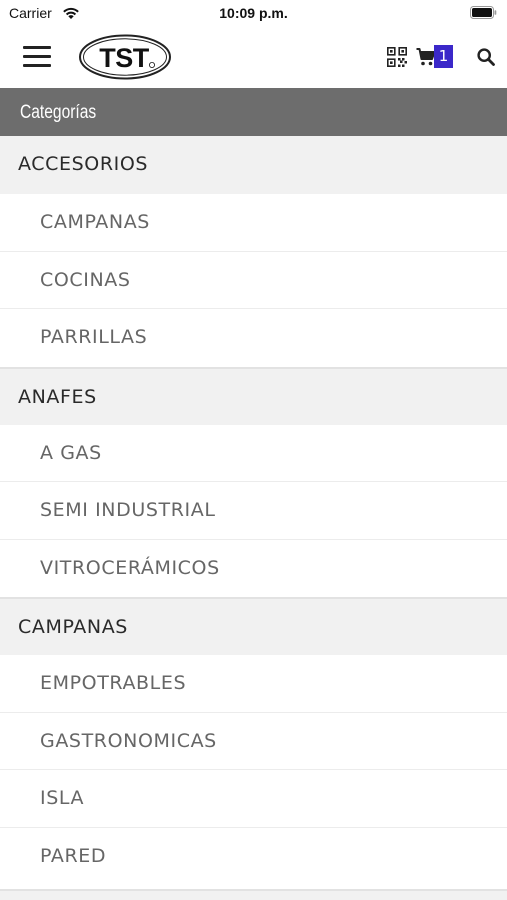 Image resolution: width=507 pixels, height=900 pixels. Describe the element at coordinates (253, 741) in the screenshot. I see `category-item-gastronomicas: GASTRONOMICAS` at that location.